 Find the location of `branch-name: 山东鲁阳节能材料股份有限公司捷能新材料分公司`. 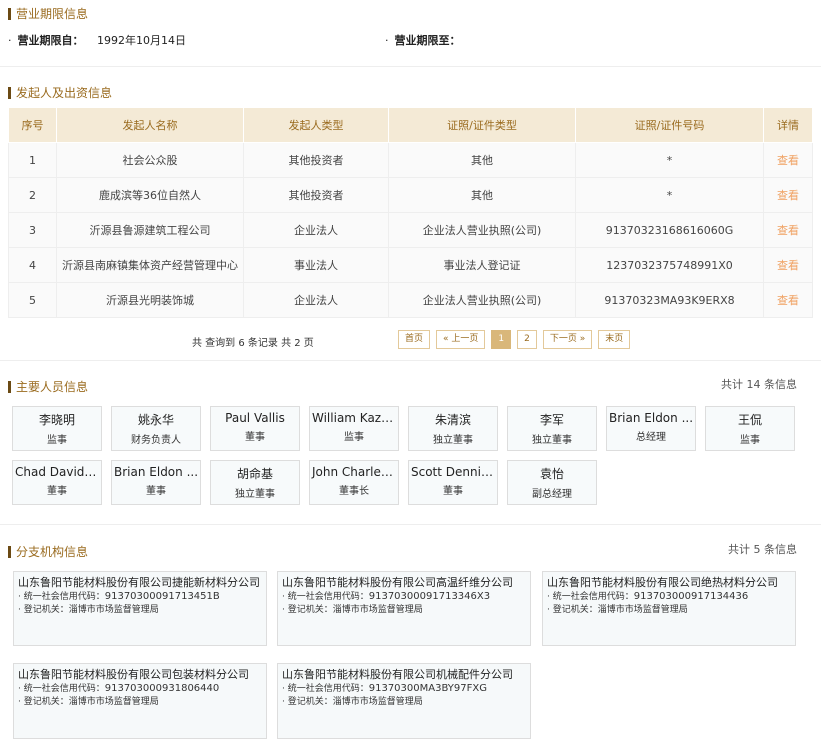

branch-name: 山东鲁阳节能材料股份有限公司捷能新材料分公司 is located at coordinates (139, 582).